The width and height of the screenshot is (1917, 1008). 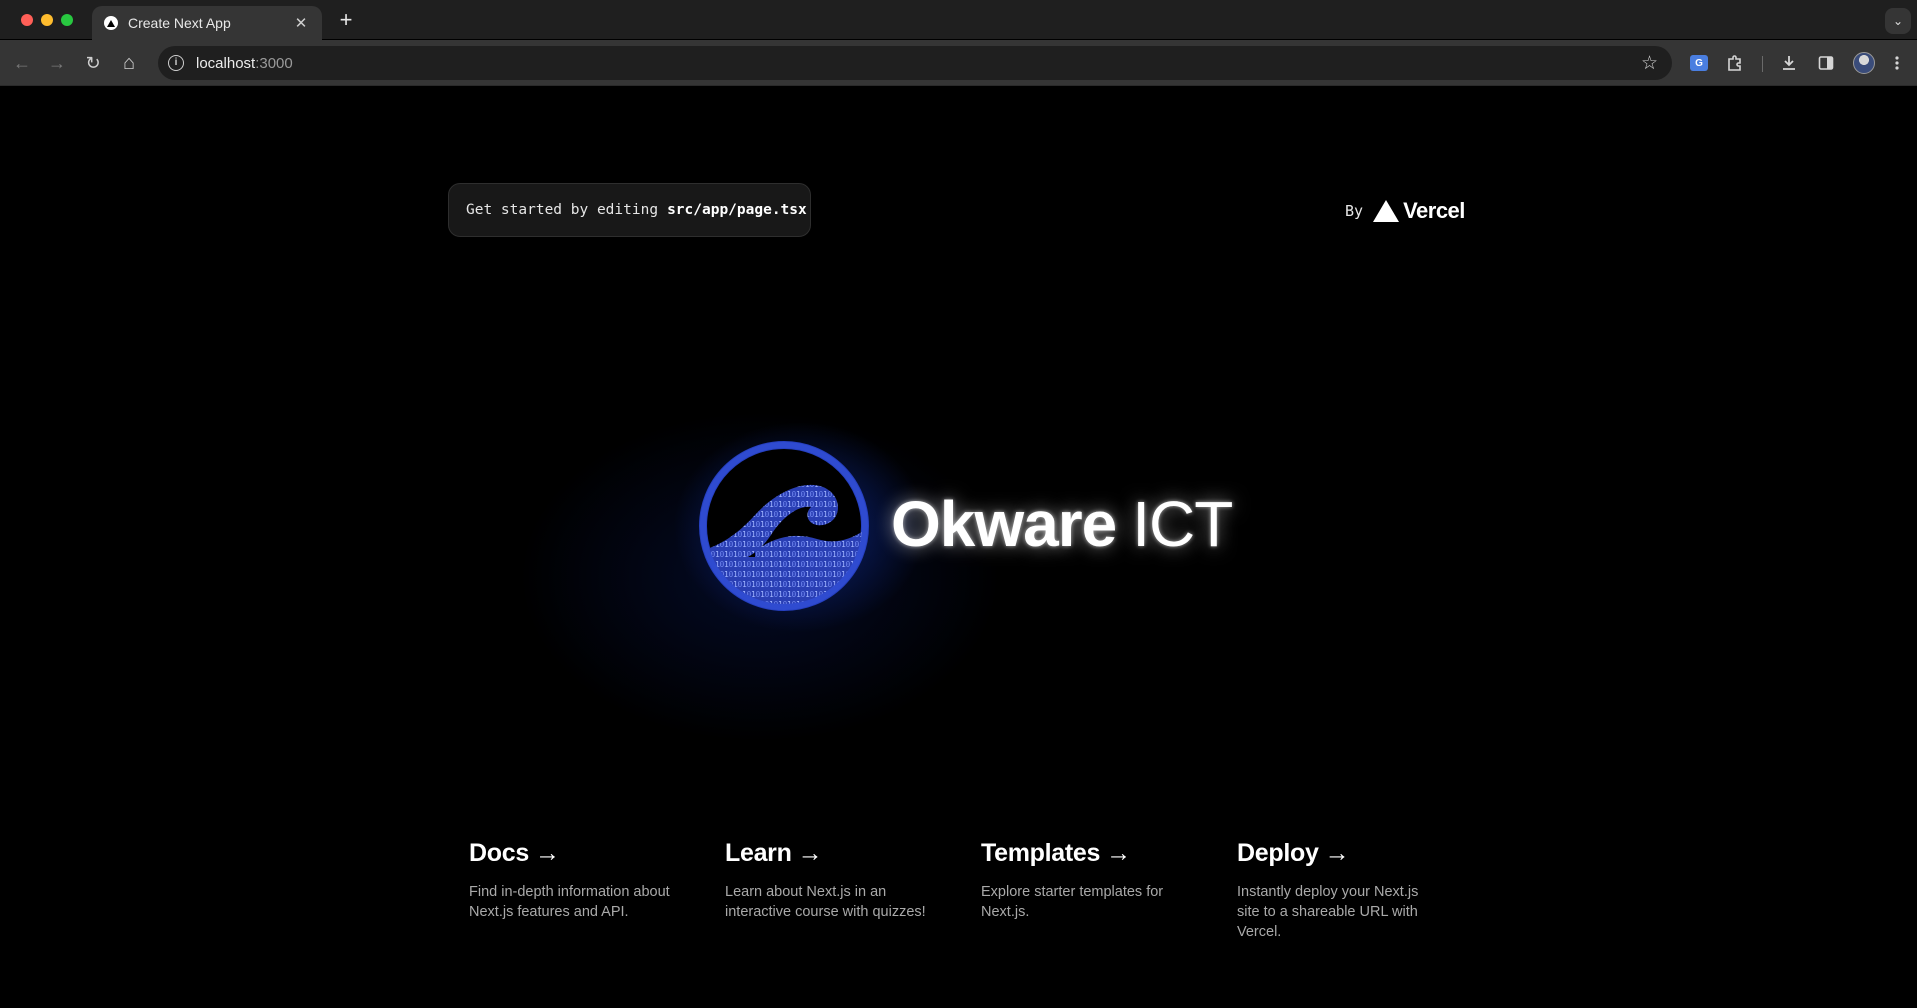 I want to click on card-title: Deploy →, so click(x=1340, y=853).